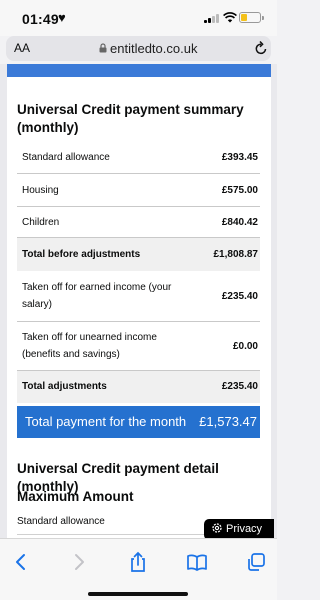  What do you see at coordinates (230, 17) in the screenshot?
I see `wifi-icon` at bounding box center [230, 17].